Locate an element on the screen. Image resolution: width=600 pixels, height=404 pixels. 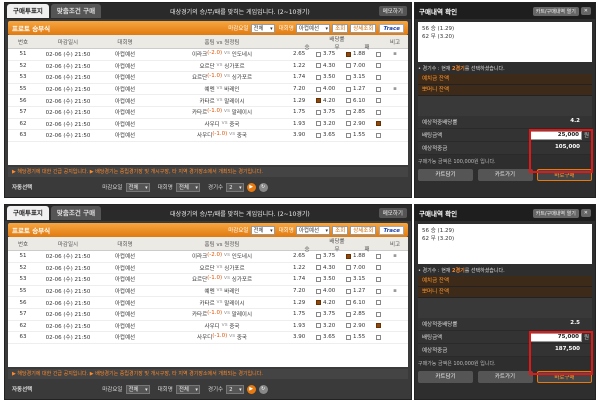
odds-d: 4.00 is located at coordinates (337, 291).